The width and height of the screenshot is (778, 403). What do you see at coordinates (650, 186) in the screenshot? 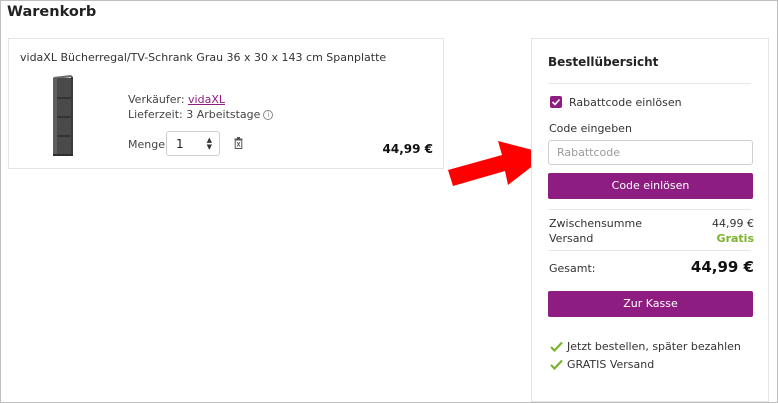
I see `redeem-code-button: Code einlösen` at bounding box center [650, 186].